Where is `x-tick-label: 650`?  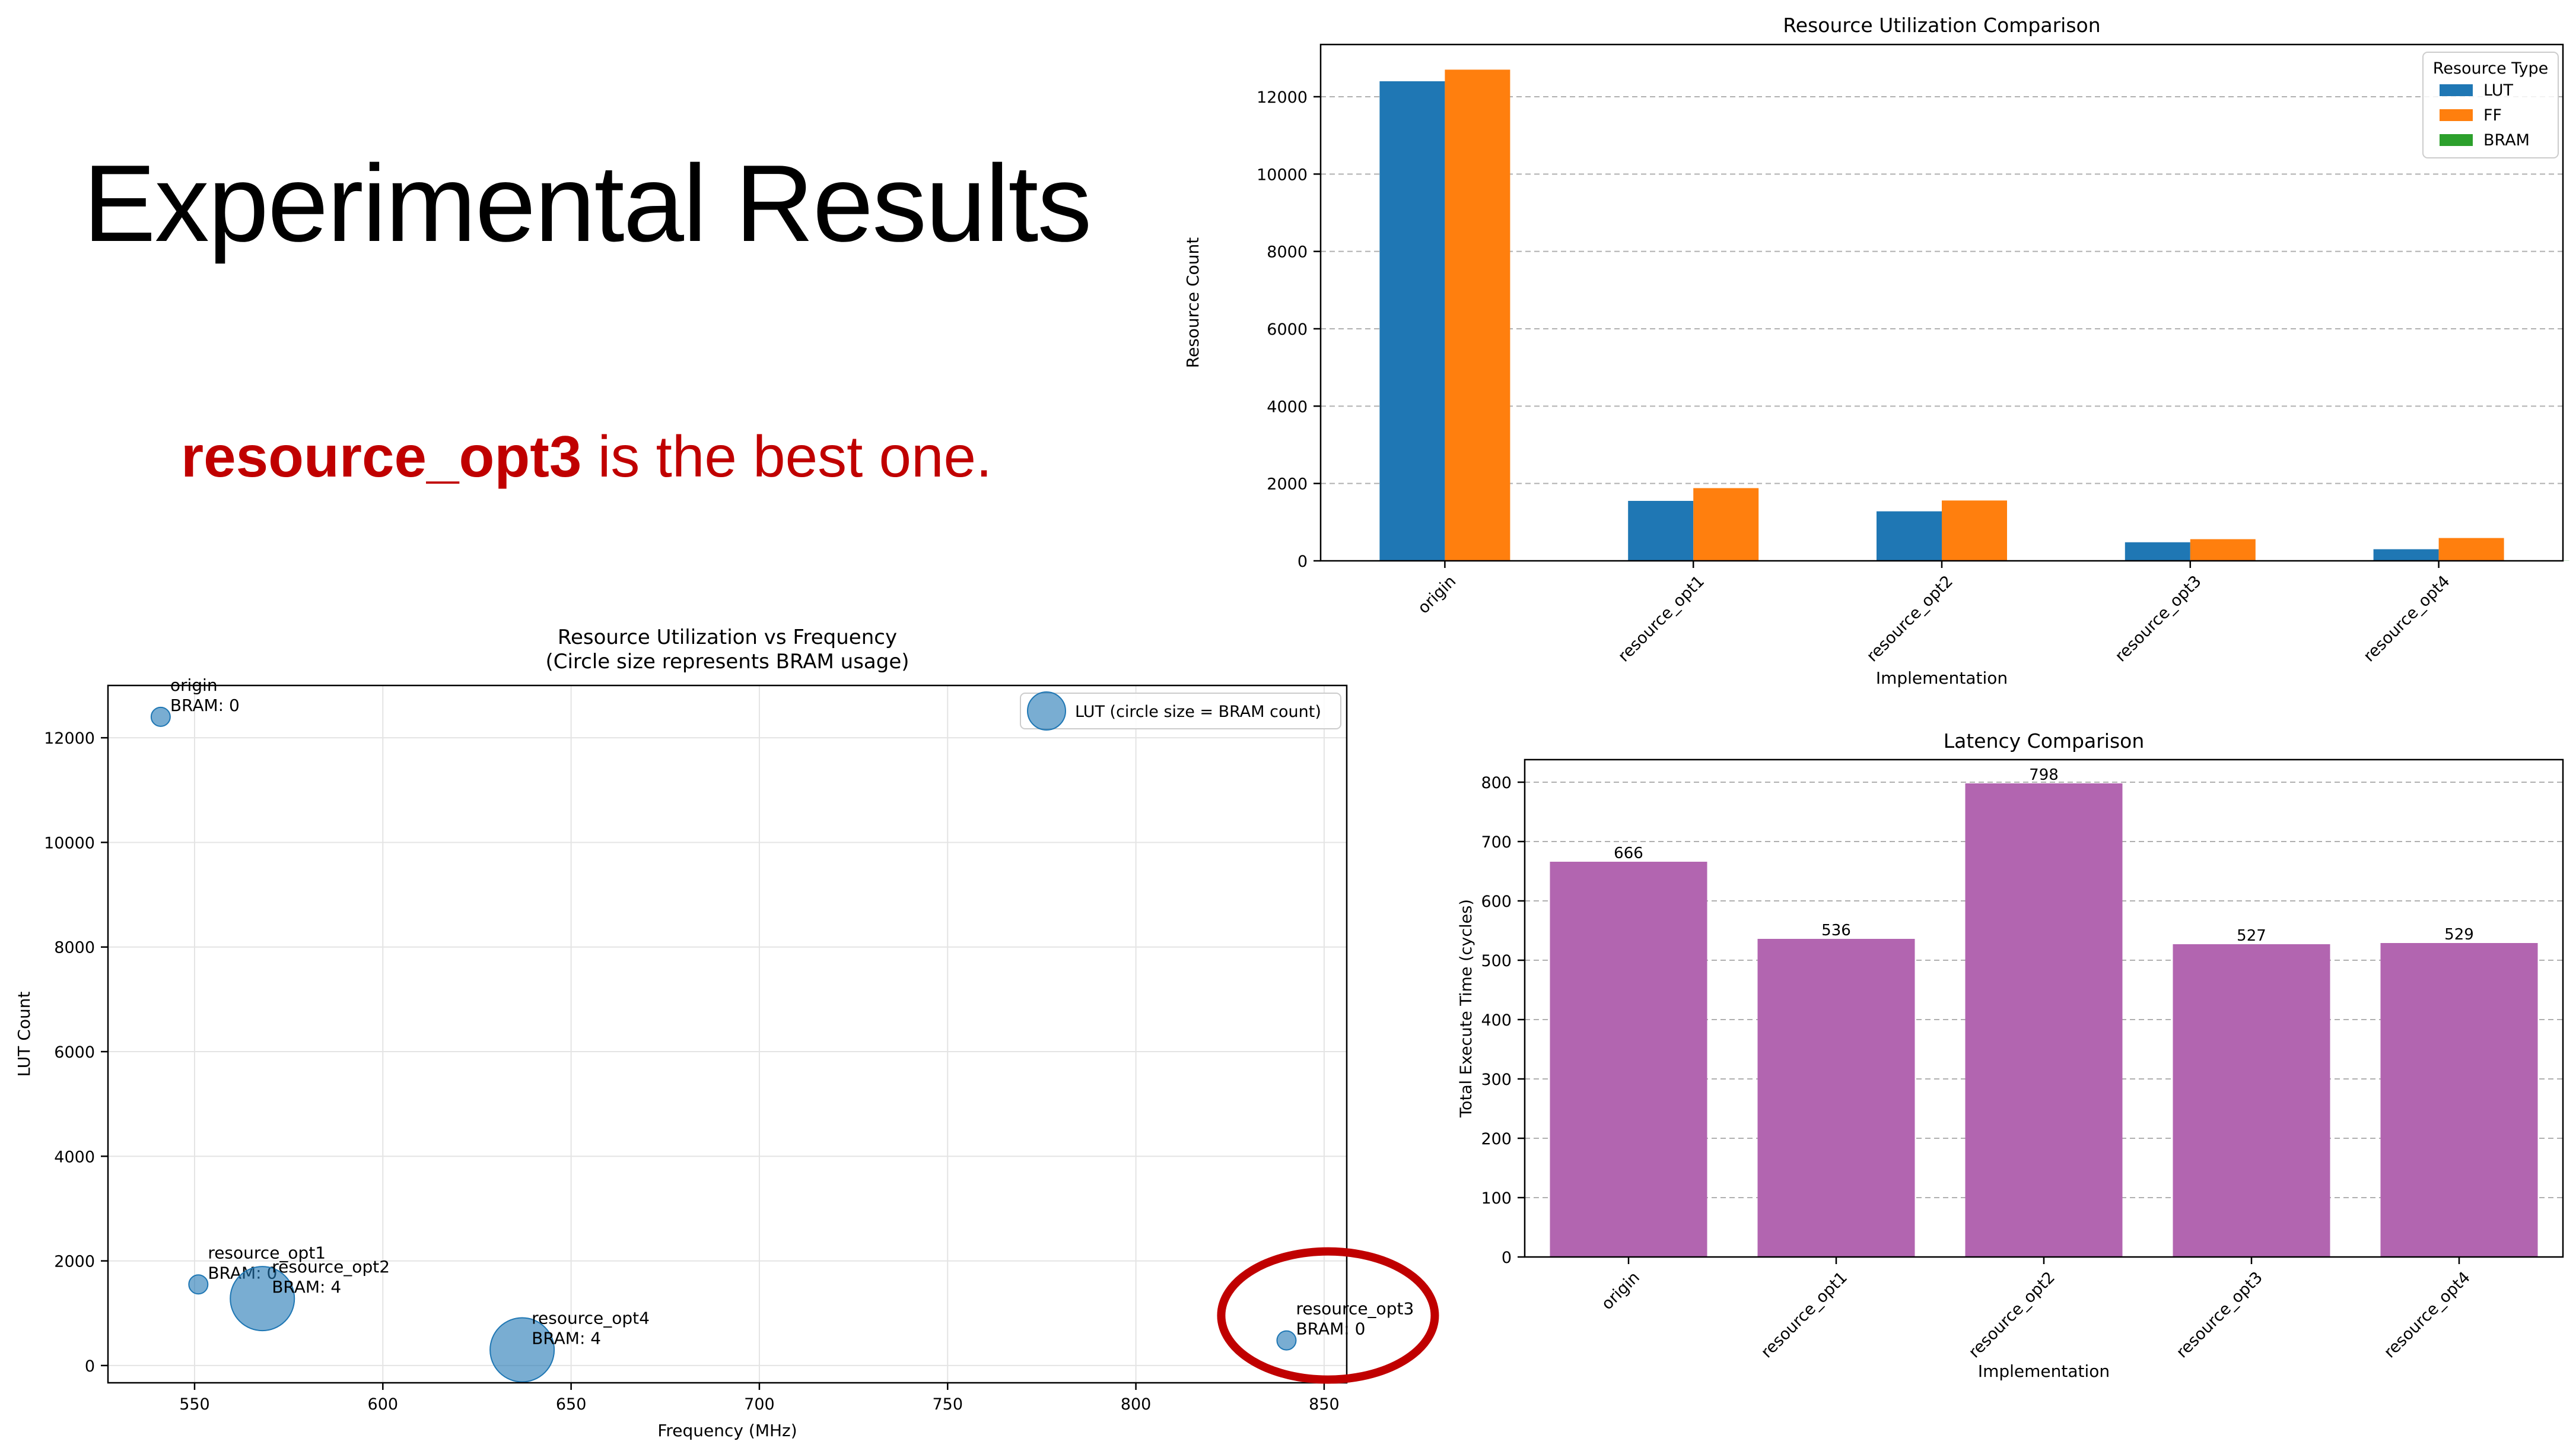
x-tick-label: 650 is located at coordinates (571, 1404).